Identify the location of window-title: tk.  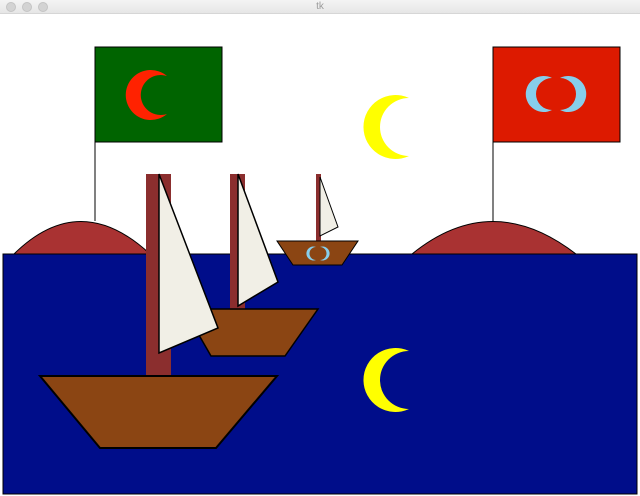
(320, 6).